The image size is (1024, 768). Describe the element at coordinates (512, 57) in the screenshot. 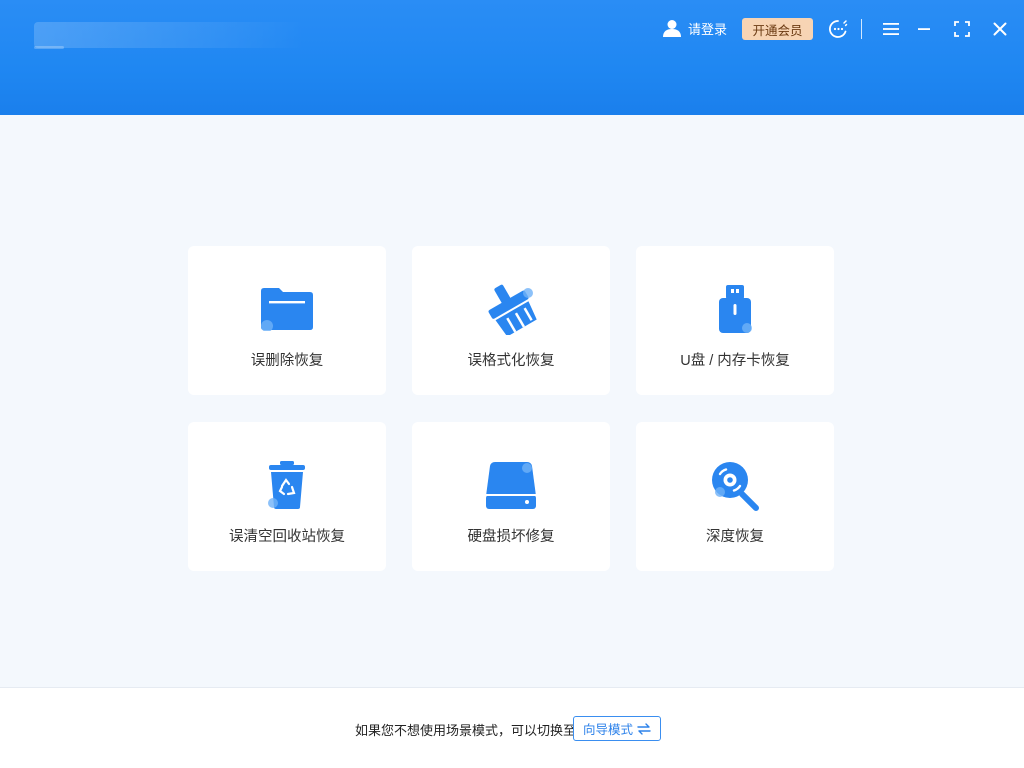

I see `title-bar: 请登录 开通会员` at that location.